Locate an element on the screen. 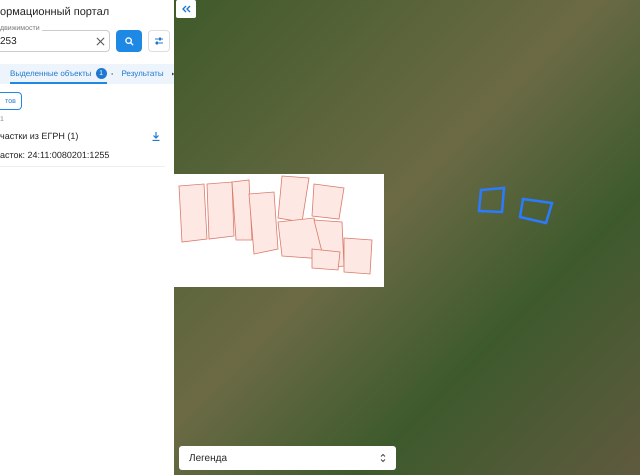 This screenshot has height=475, width=640. search-button is located at coordinates (129, 41).